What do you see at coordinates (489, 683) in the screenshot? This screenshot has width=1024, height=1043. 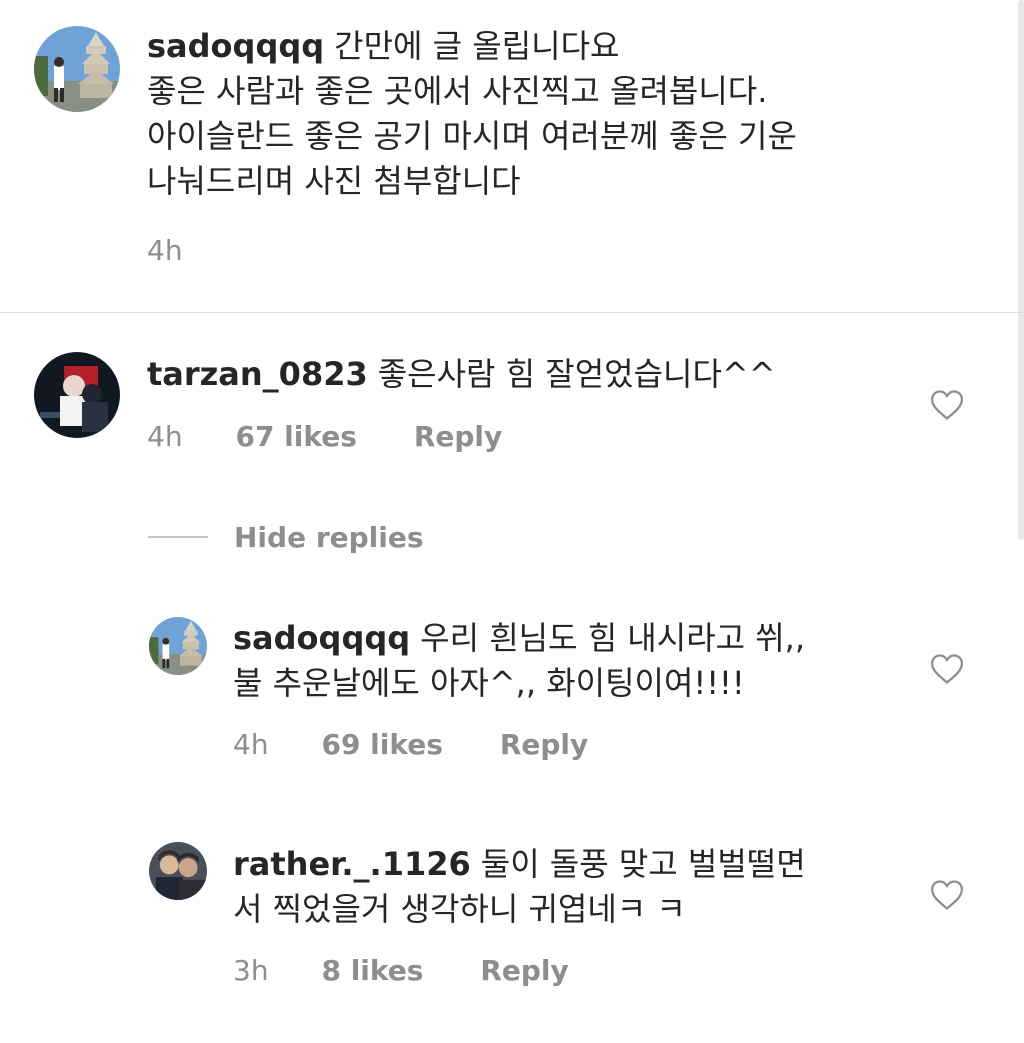 I see `reply-line: 불 추운날에도 아자^,, 화이팅이여!!!!` at bounding box center [489, 683].